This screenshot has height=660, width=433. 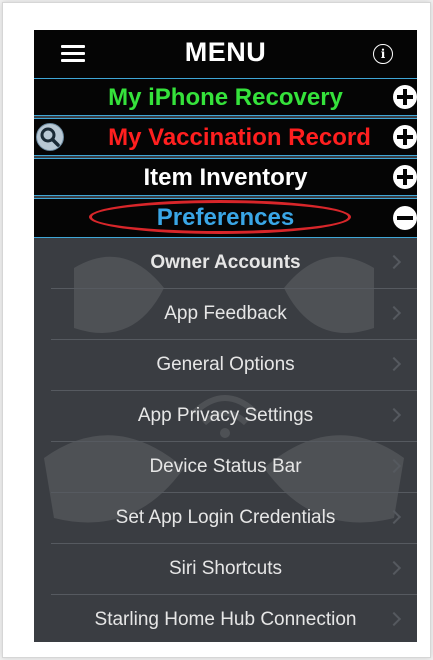 I want to click on section-label-my-iphone-recovery: My iPhone Recovery, so click(x=225, y=97).